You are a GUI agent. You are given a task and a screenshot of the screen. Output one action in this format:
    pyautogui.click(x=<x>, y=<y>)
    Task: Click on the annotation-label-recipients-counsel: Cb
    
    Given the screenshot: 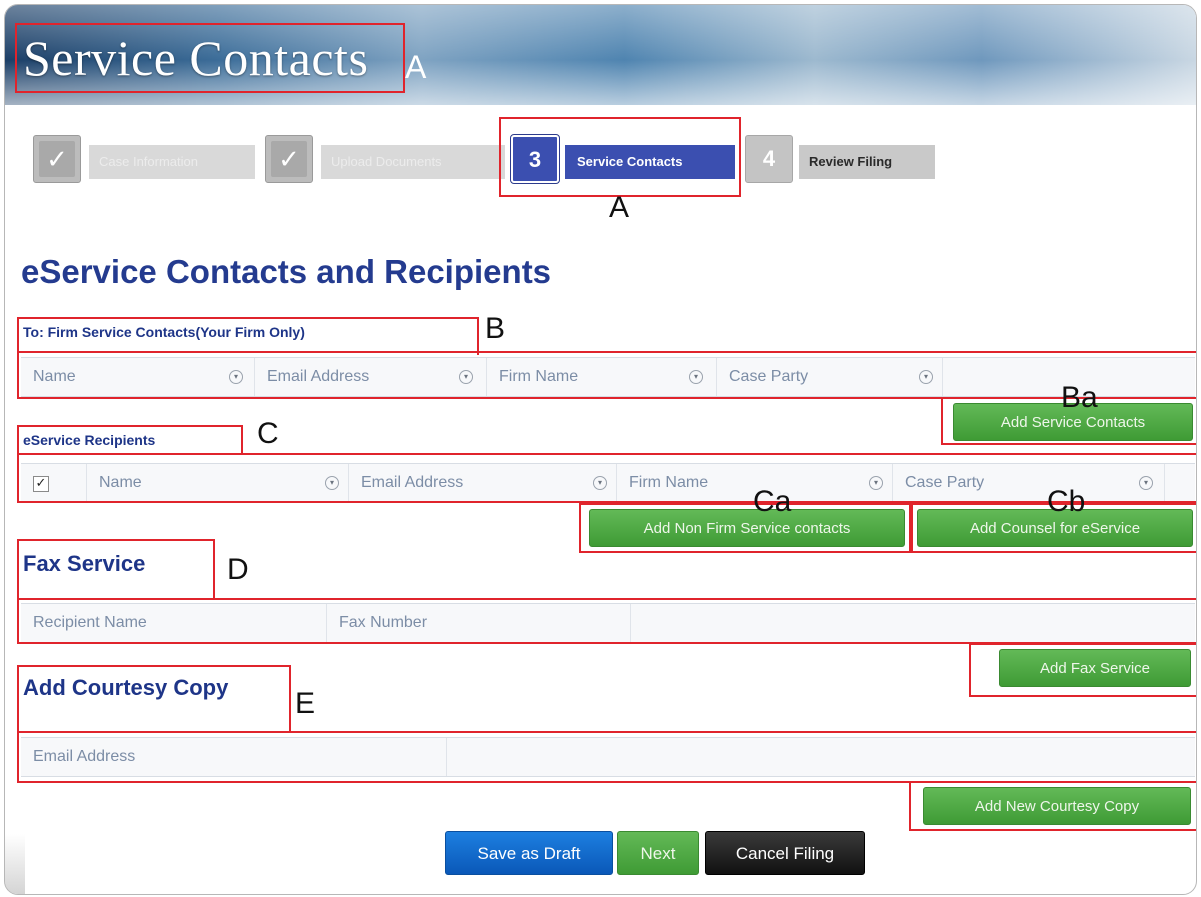 What is the action you would take?
    pyautogui.click(x=1066, y=501)
    